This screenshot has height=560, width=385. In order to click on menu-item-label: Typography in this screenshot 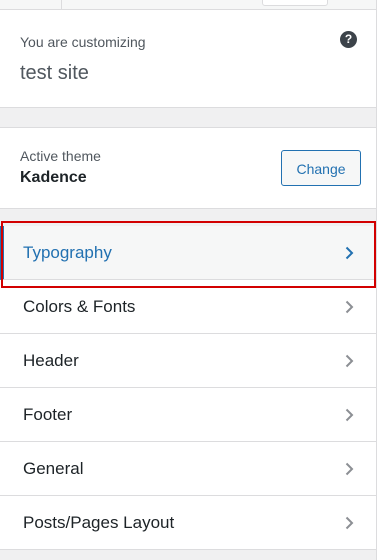, I will do `click(67, 252)`.